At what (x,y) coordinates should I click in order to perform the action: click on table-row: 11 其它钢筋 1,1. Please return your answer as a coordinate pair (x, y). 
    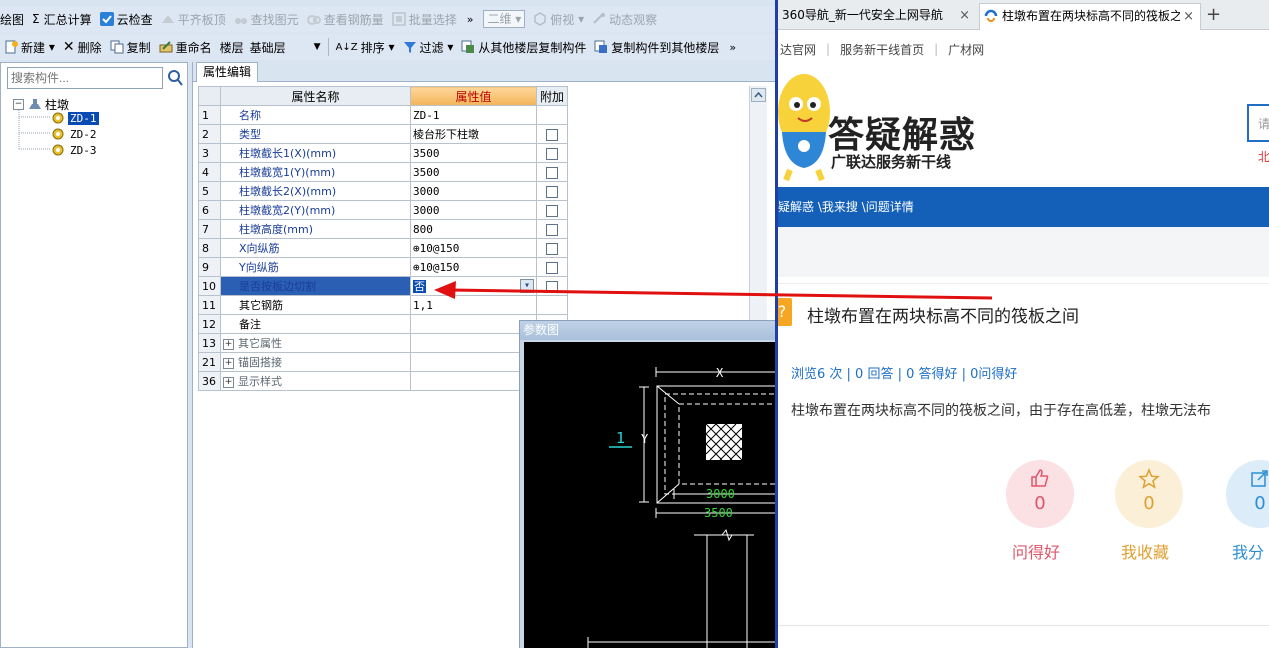
    Looking at the image, I should click on (383, 305).